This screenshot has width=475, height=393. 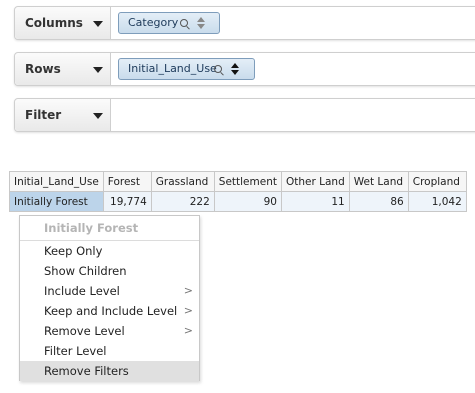 I want to click on column-header-cropland: Cropland, so click(x=437, y=181).